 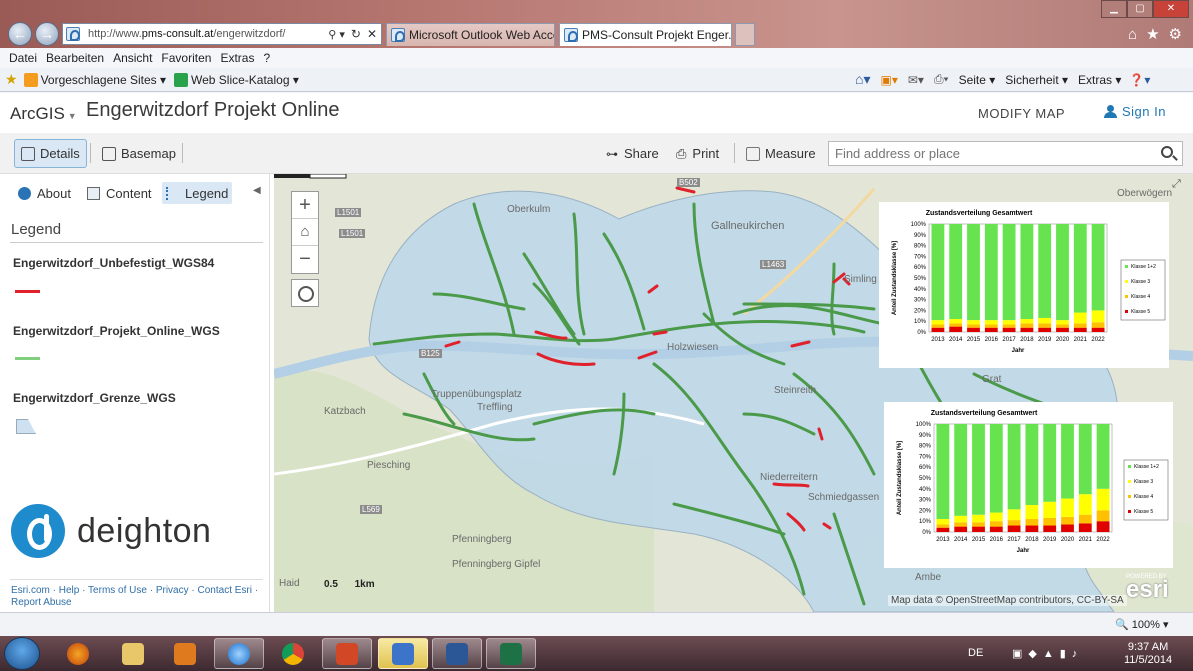 I want to click on language-indicator: DE, so click(x=975, y=653).